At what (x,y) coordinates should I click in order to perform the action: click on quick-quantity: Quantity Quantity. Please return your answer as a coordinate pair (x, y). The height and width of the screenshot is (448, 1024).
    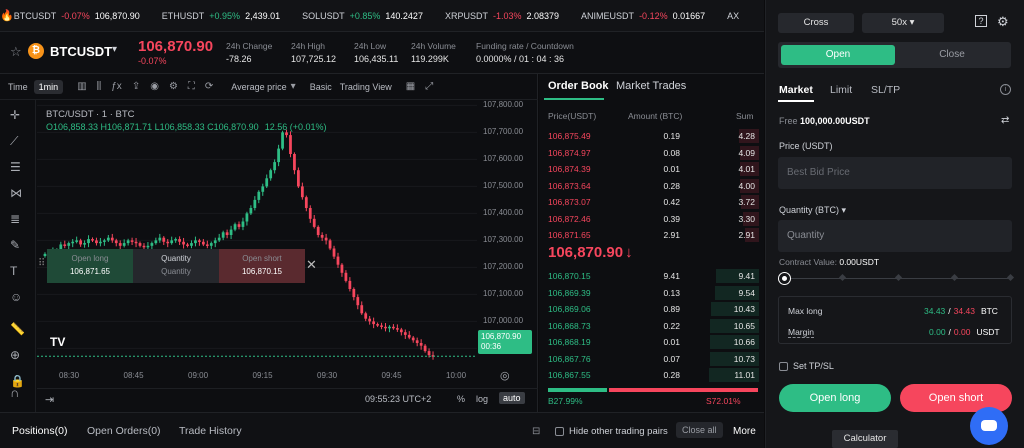
    Looking at the image, I should click on (176, 266).